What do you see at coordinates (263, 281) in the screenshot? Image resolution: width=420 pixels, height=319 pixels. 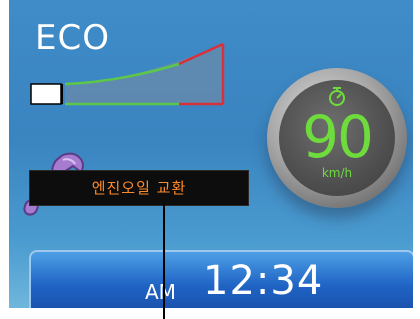 I see `clock-time: 12:34` at bounding box center [263, 281].